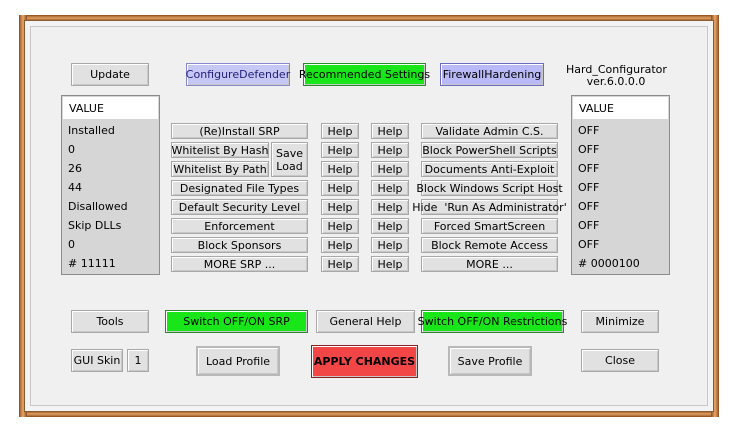  What do you see at coordinates (75, 187) in the screenshot?
I see `left-value-file-types: 44` at bounding box center [75, 187].